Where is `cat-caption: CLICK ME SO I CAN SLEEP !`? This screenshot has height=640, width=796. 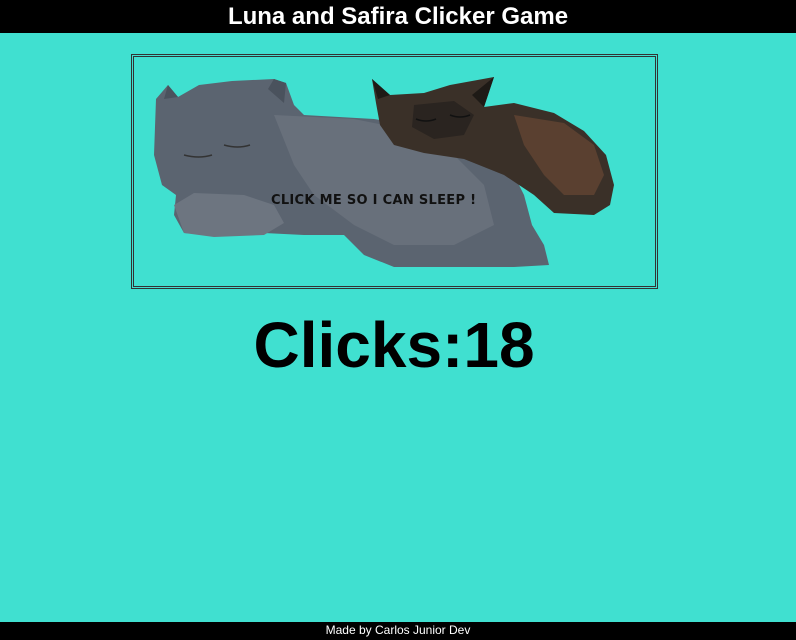 cat-caption: CLICK ME SO I CAN SLEEP ! is located at coordinates (374, 200).